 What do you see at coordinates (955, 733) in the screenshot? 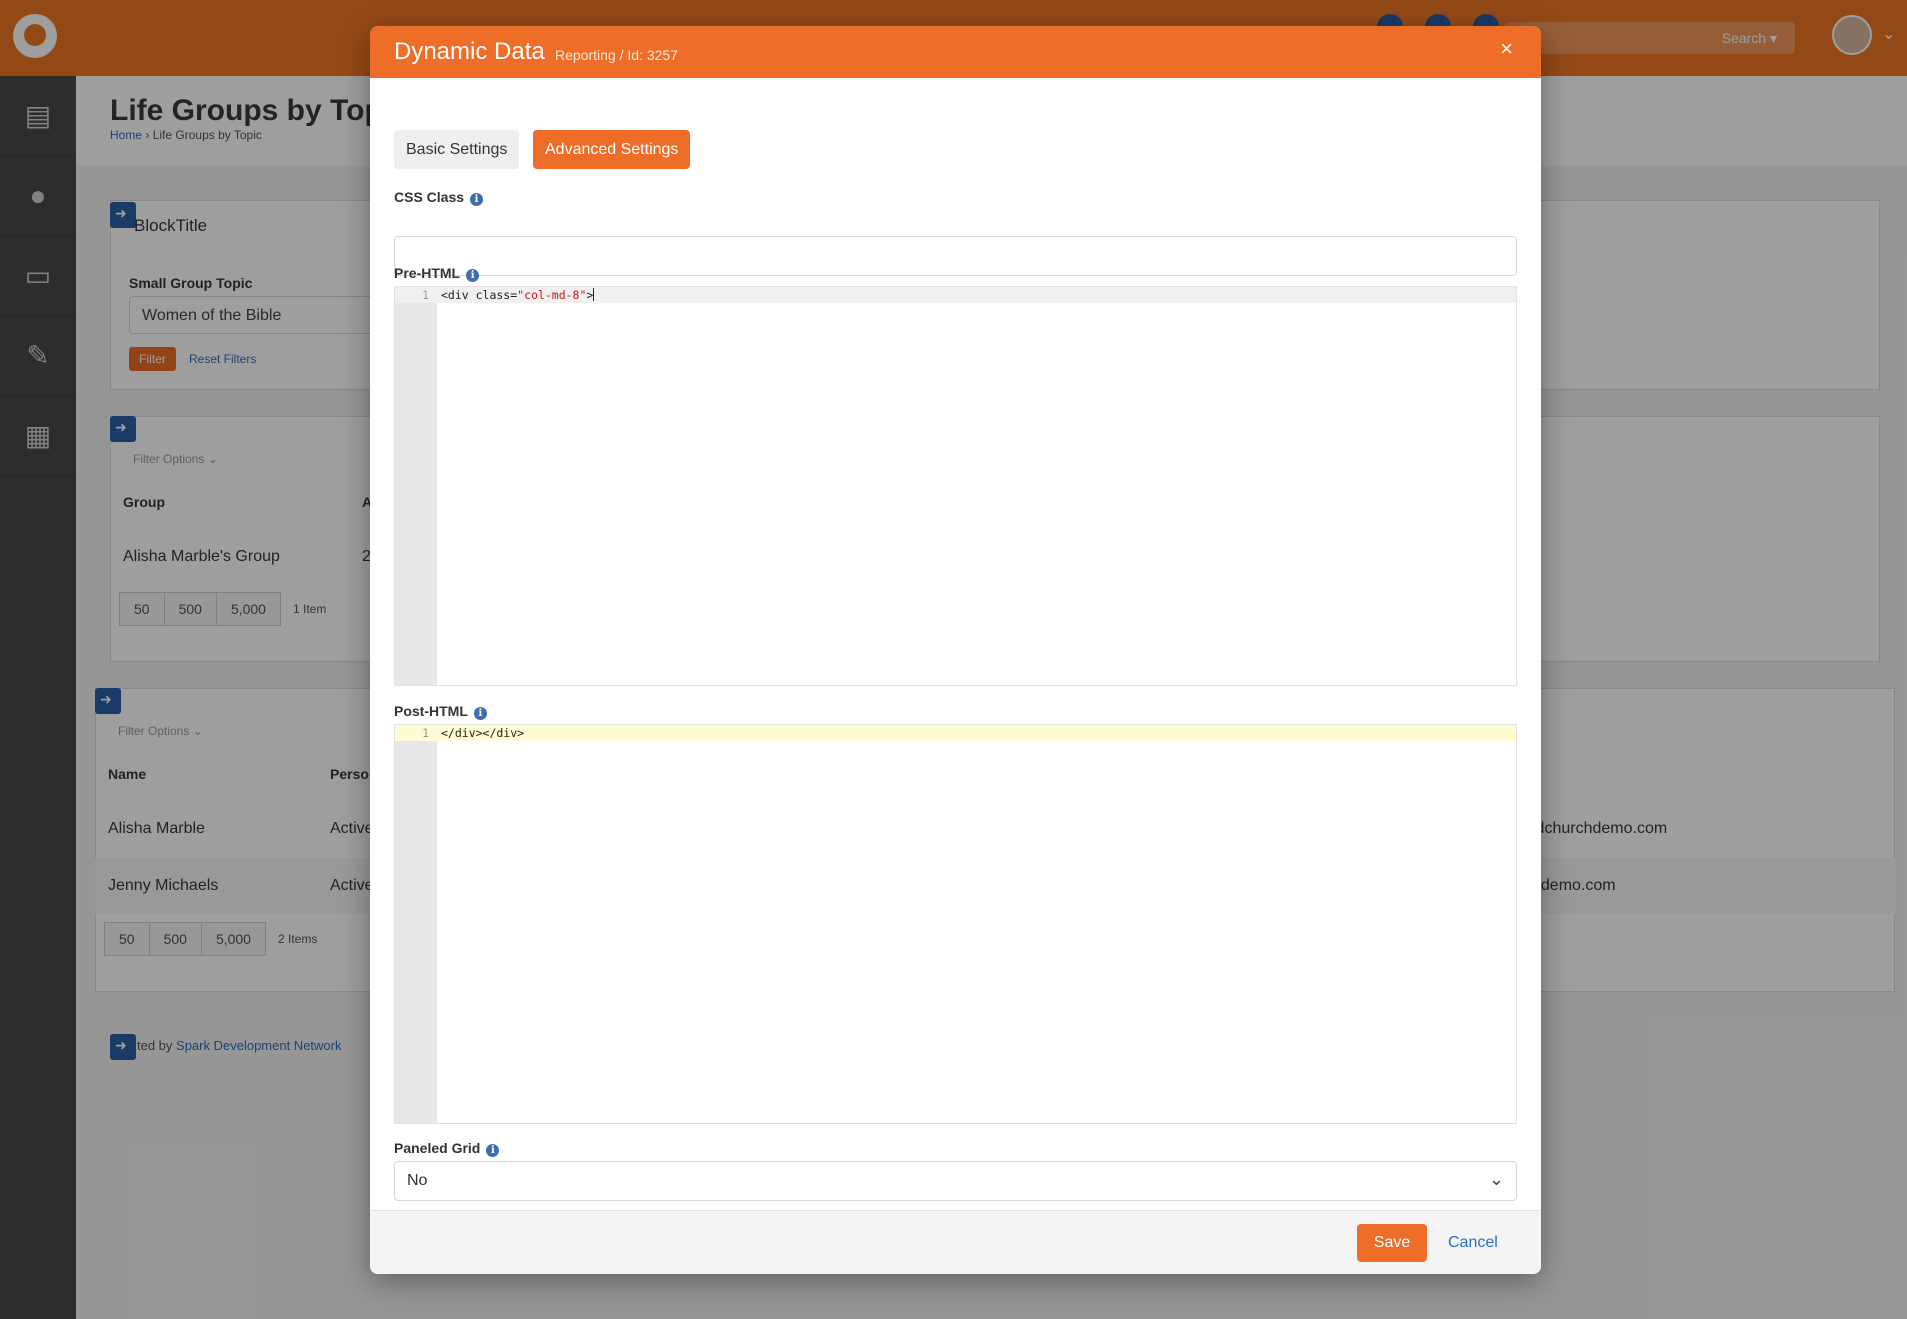
I see `active-line-highlight` at bounding box center [955, 733].